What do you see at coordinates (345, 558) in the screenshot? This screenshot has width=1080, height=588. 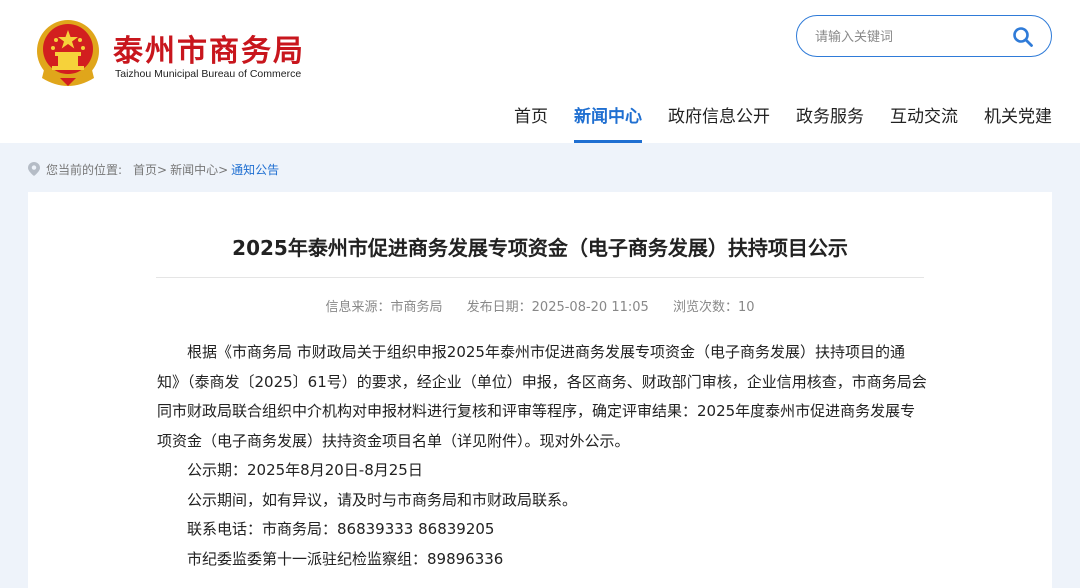 I see `discipline-contact: 市纪委监委第十一派驻纪检监察组：89896336` at bounding box center [345, 558].